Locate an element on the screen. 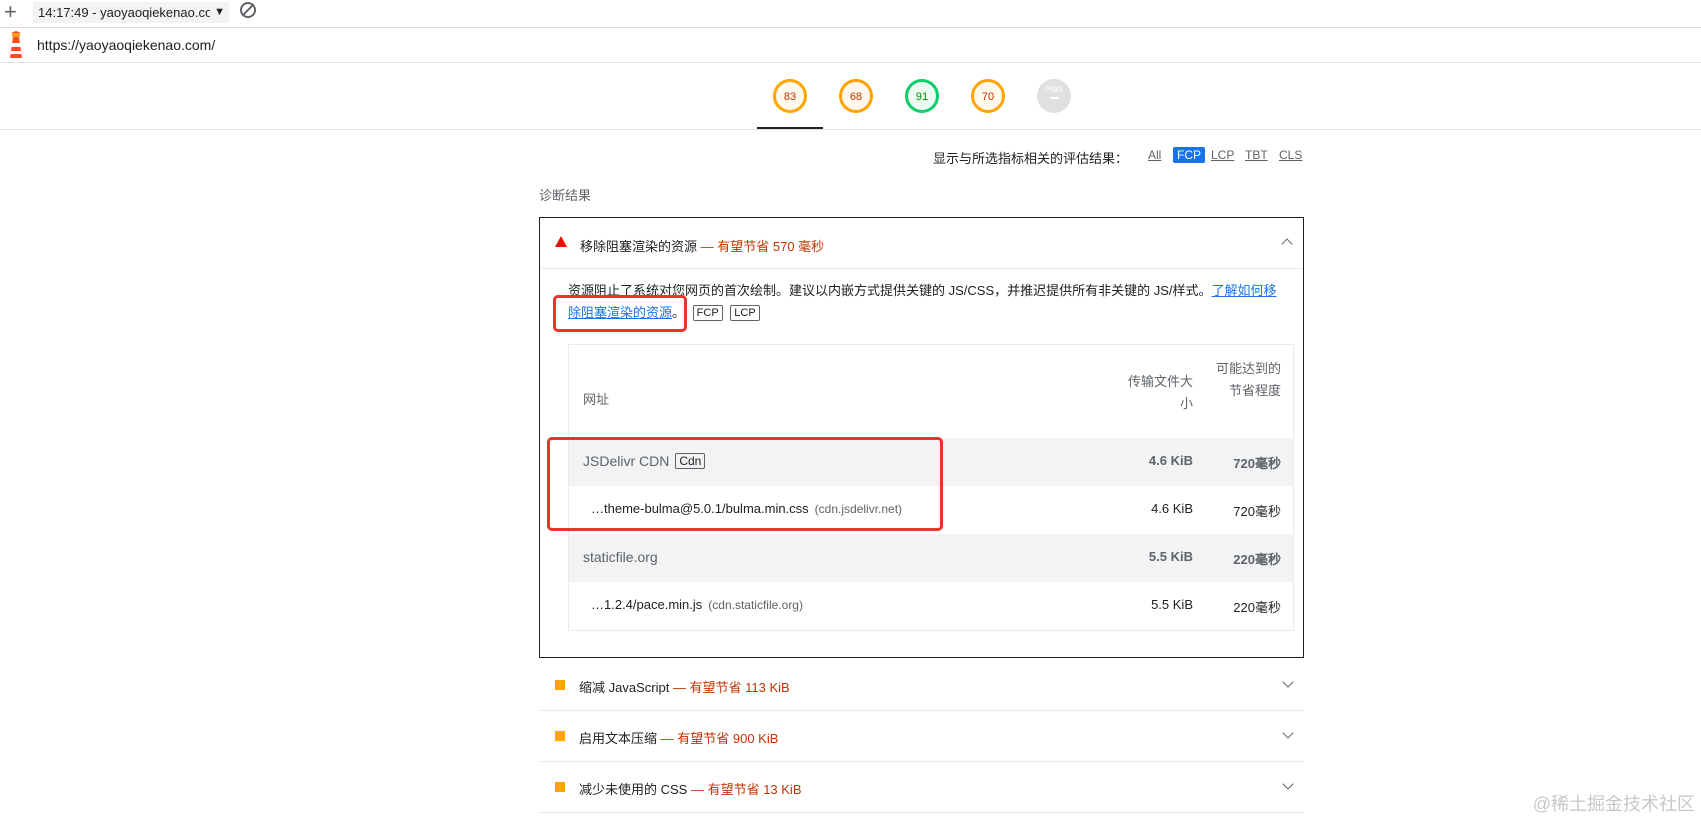 This screenshot has height=818, width=1701. gauge-score: 70 is located at coordinates (988, 97).